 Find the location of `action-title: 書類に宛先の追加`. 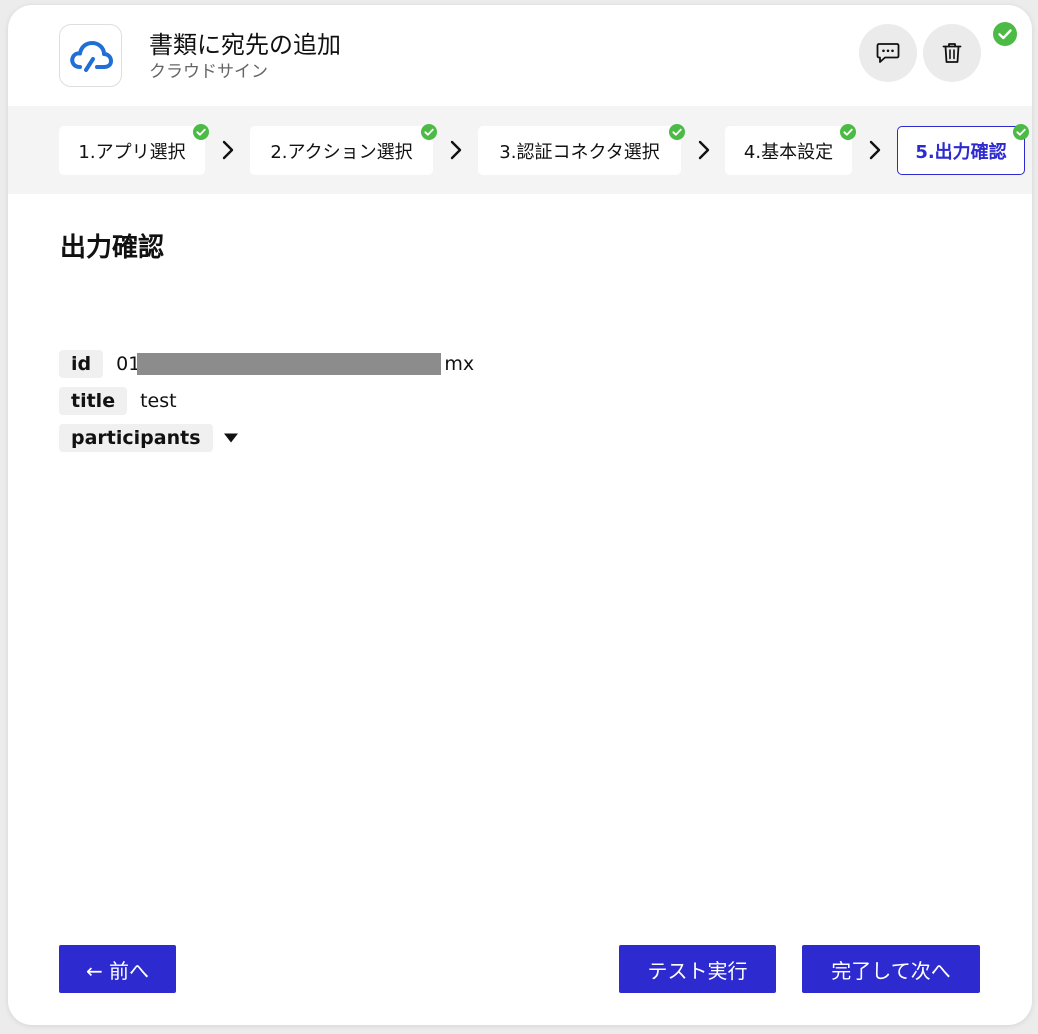

action-title: 書類に宛先の追加 is located at coordinates (245, 45).